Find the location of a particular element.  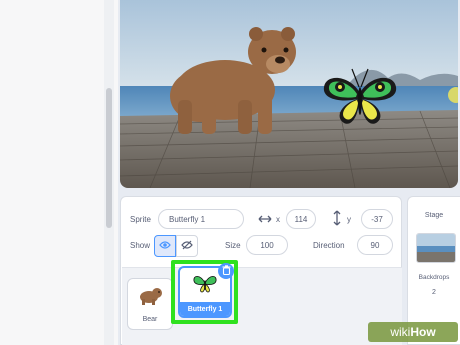

x-value: 114 is located at coordinates (301, 219).